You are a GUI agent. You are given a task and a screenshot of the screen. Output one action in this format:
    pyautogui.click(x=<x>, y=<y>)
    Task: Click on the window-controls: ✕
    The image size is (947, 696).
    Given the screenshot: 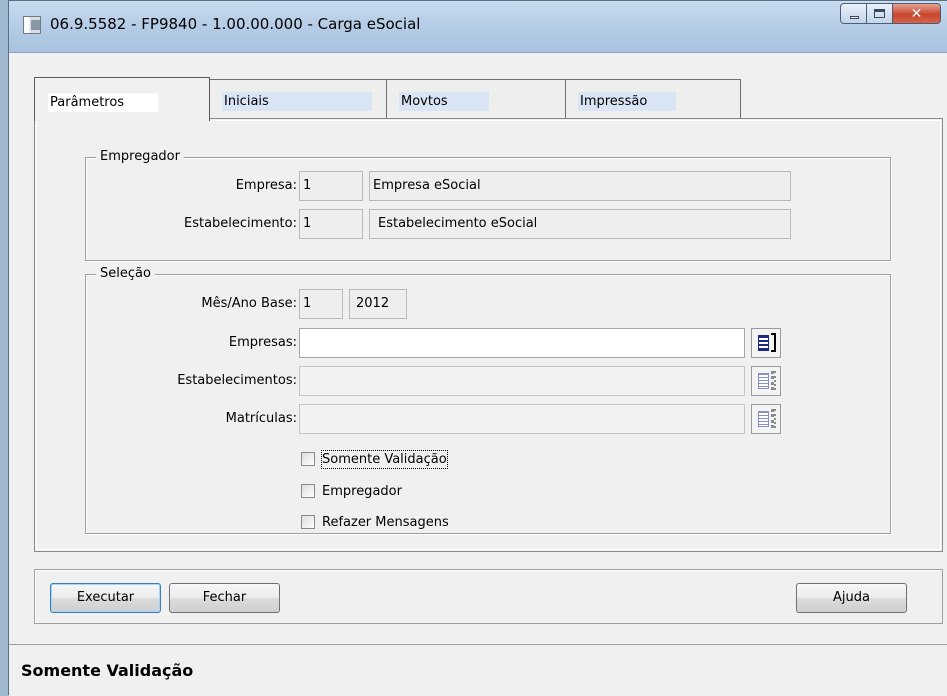 What is the action you would take?
    pyautogui.click(x=890, y=14)
    